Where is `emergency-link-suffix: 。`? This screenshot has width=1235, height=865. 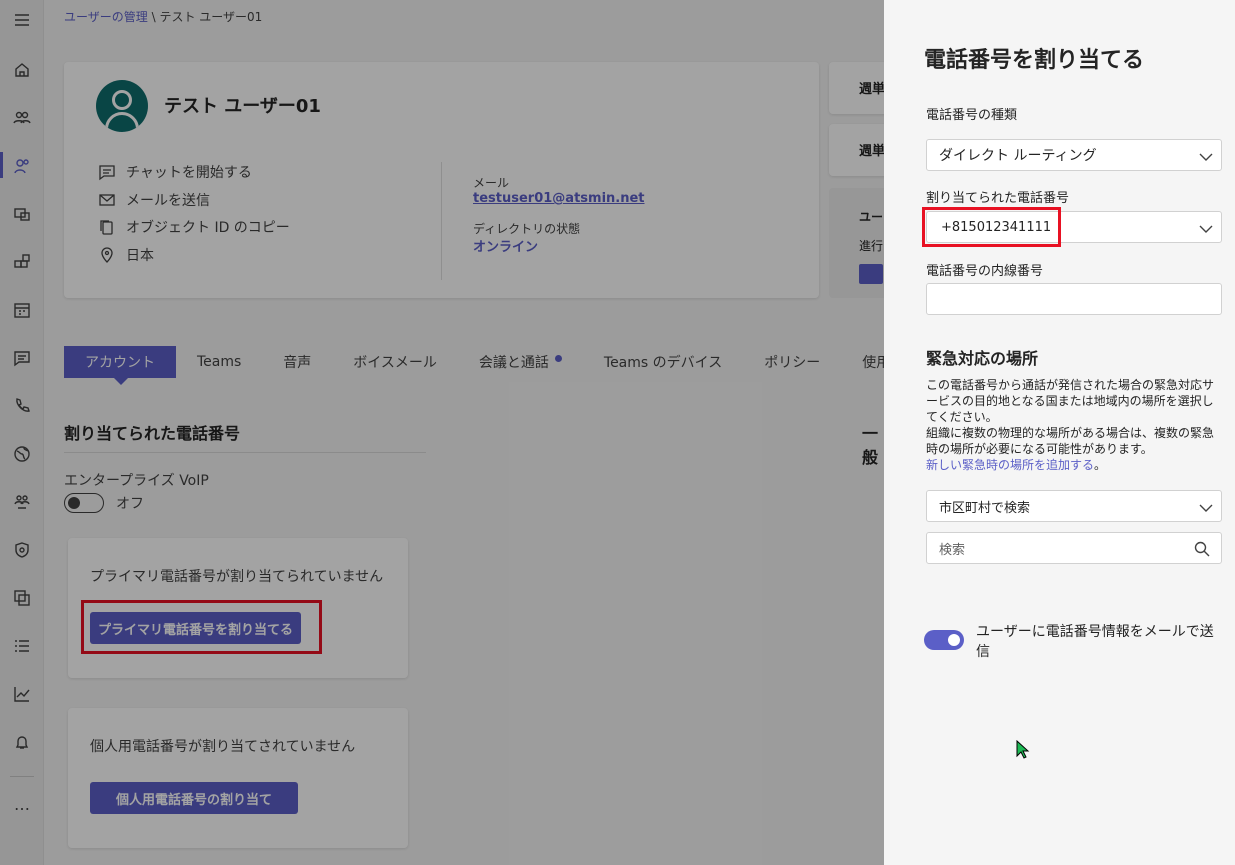 emergency-link-suffix: 。 is located at coordinates (1100, 465).